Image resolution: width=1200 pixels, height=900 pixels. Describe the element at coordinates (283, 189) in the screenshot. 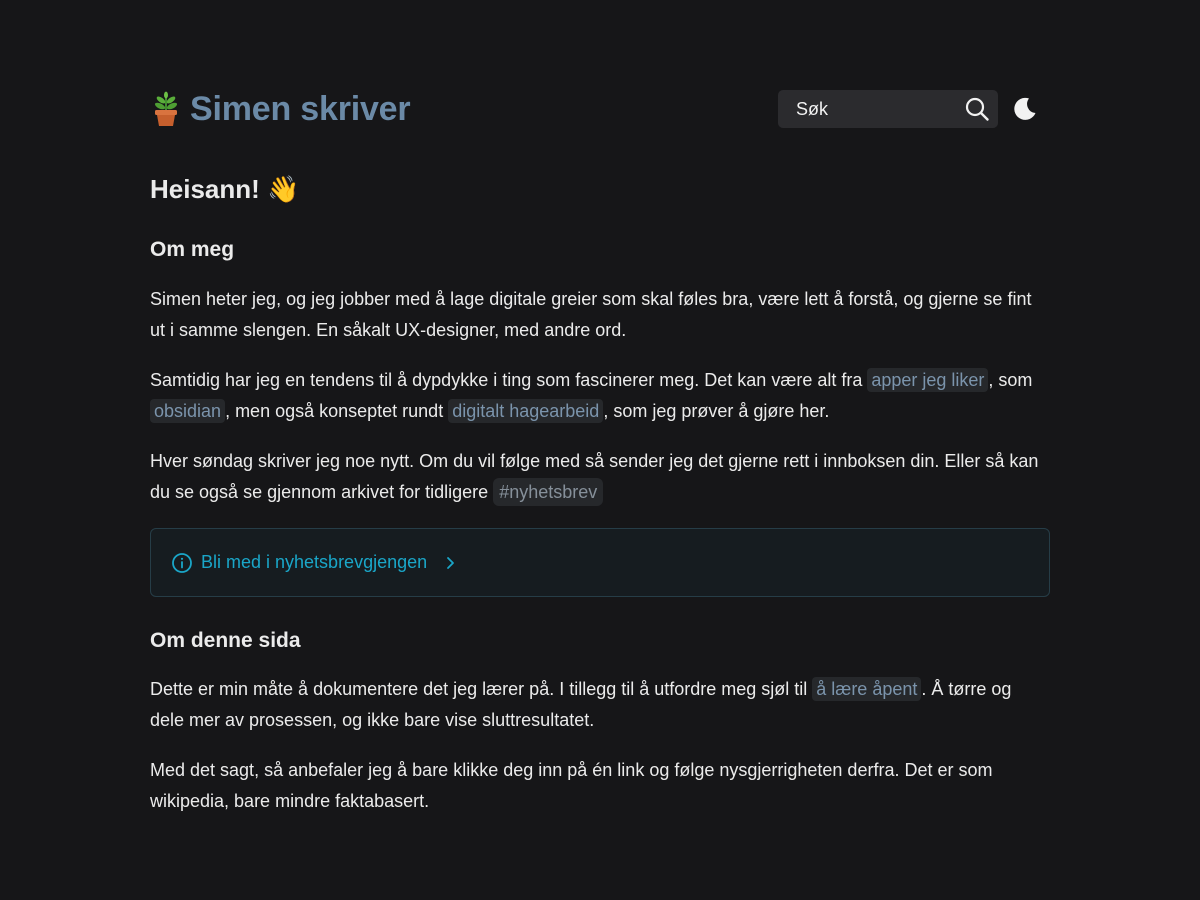

I see `waving-hand-icon: 👋` at that location.